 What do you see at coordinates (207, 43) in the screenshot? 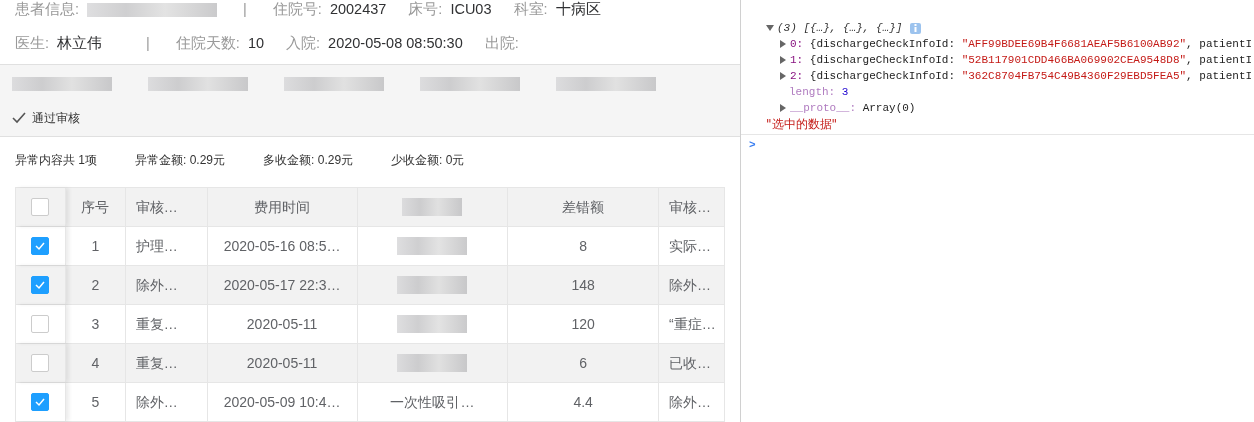
I see `field-label: 住院天数:` at bounding box center [207, 43].